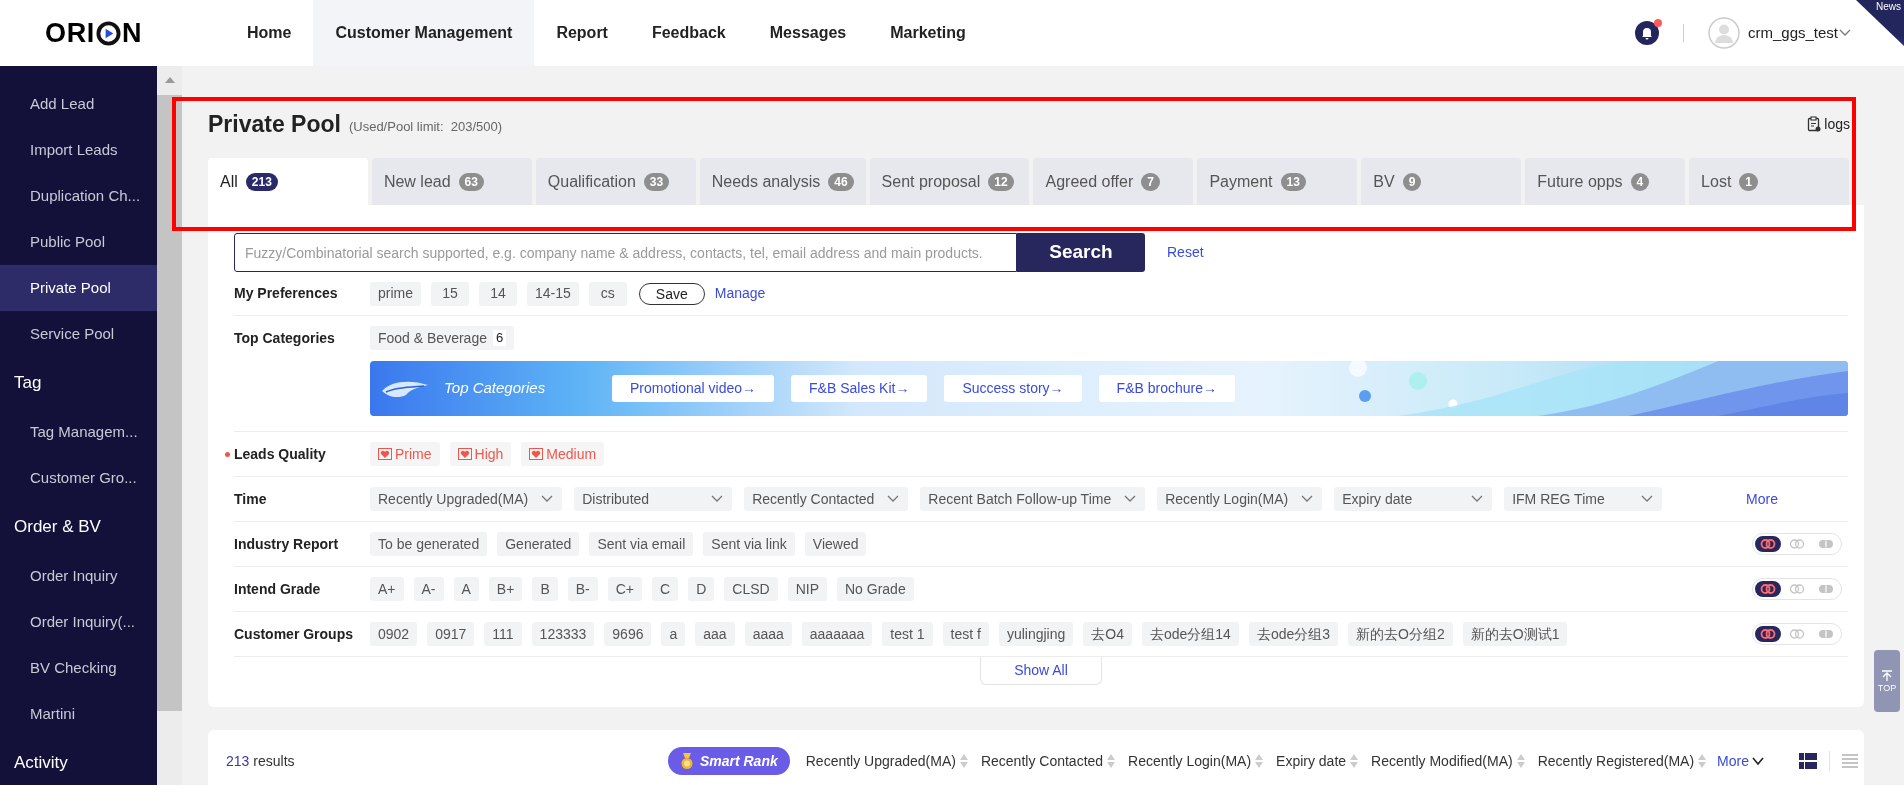  What do you see at coordinates (1792, 33) in the screenshot?
I see `user-name: crm_ggs_test` at bounding box center [1792, 33].